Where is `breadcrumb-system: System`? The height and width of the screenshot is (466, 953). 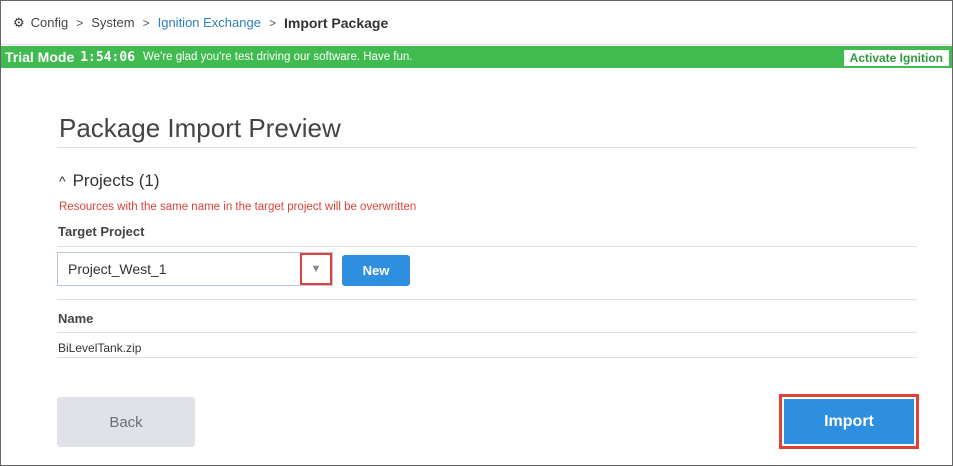 breadcrumb-system: System is located at coordinates (112, 22).